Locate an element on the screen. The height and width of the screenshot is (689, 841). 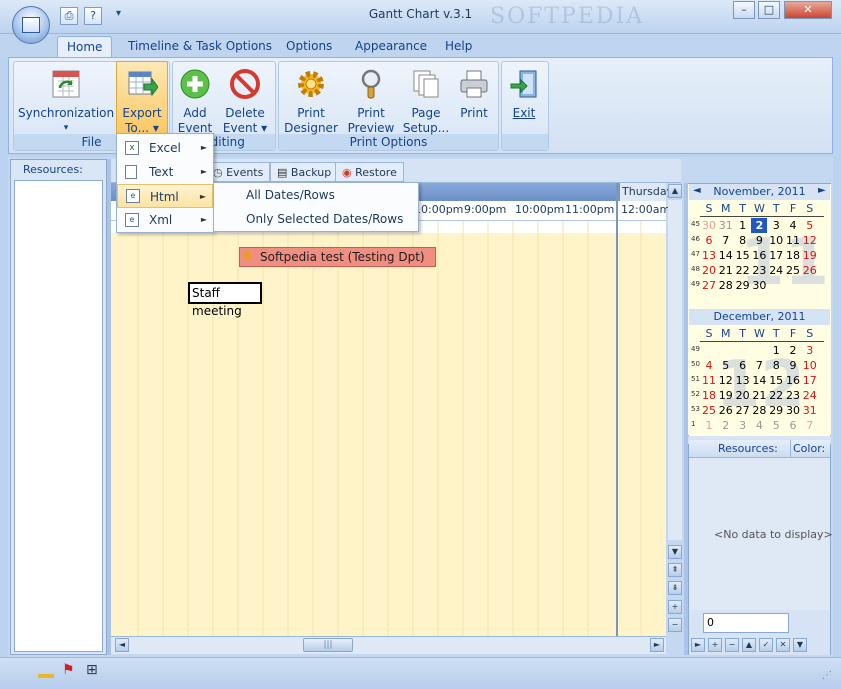
calendar-day: 7 is located at coordinates (759, 365).